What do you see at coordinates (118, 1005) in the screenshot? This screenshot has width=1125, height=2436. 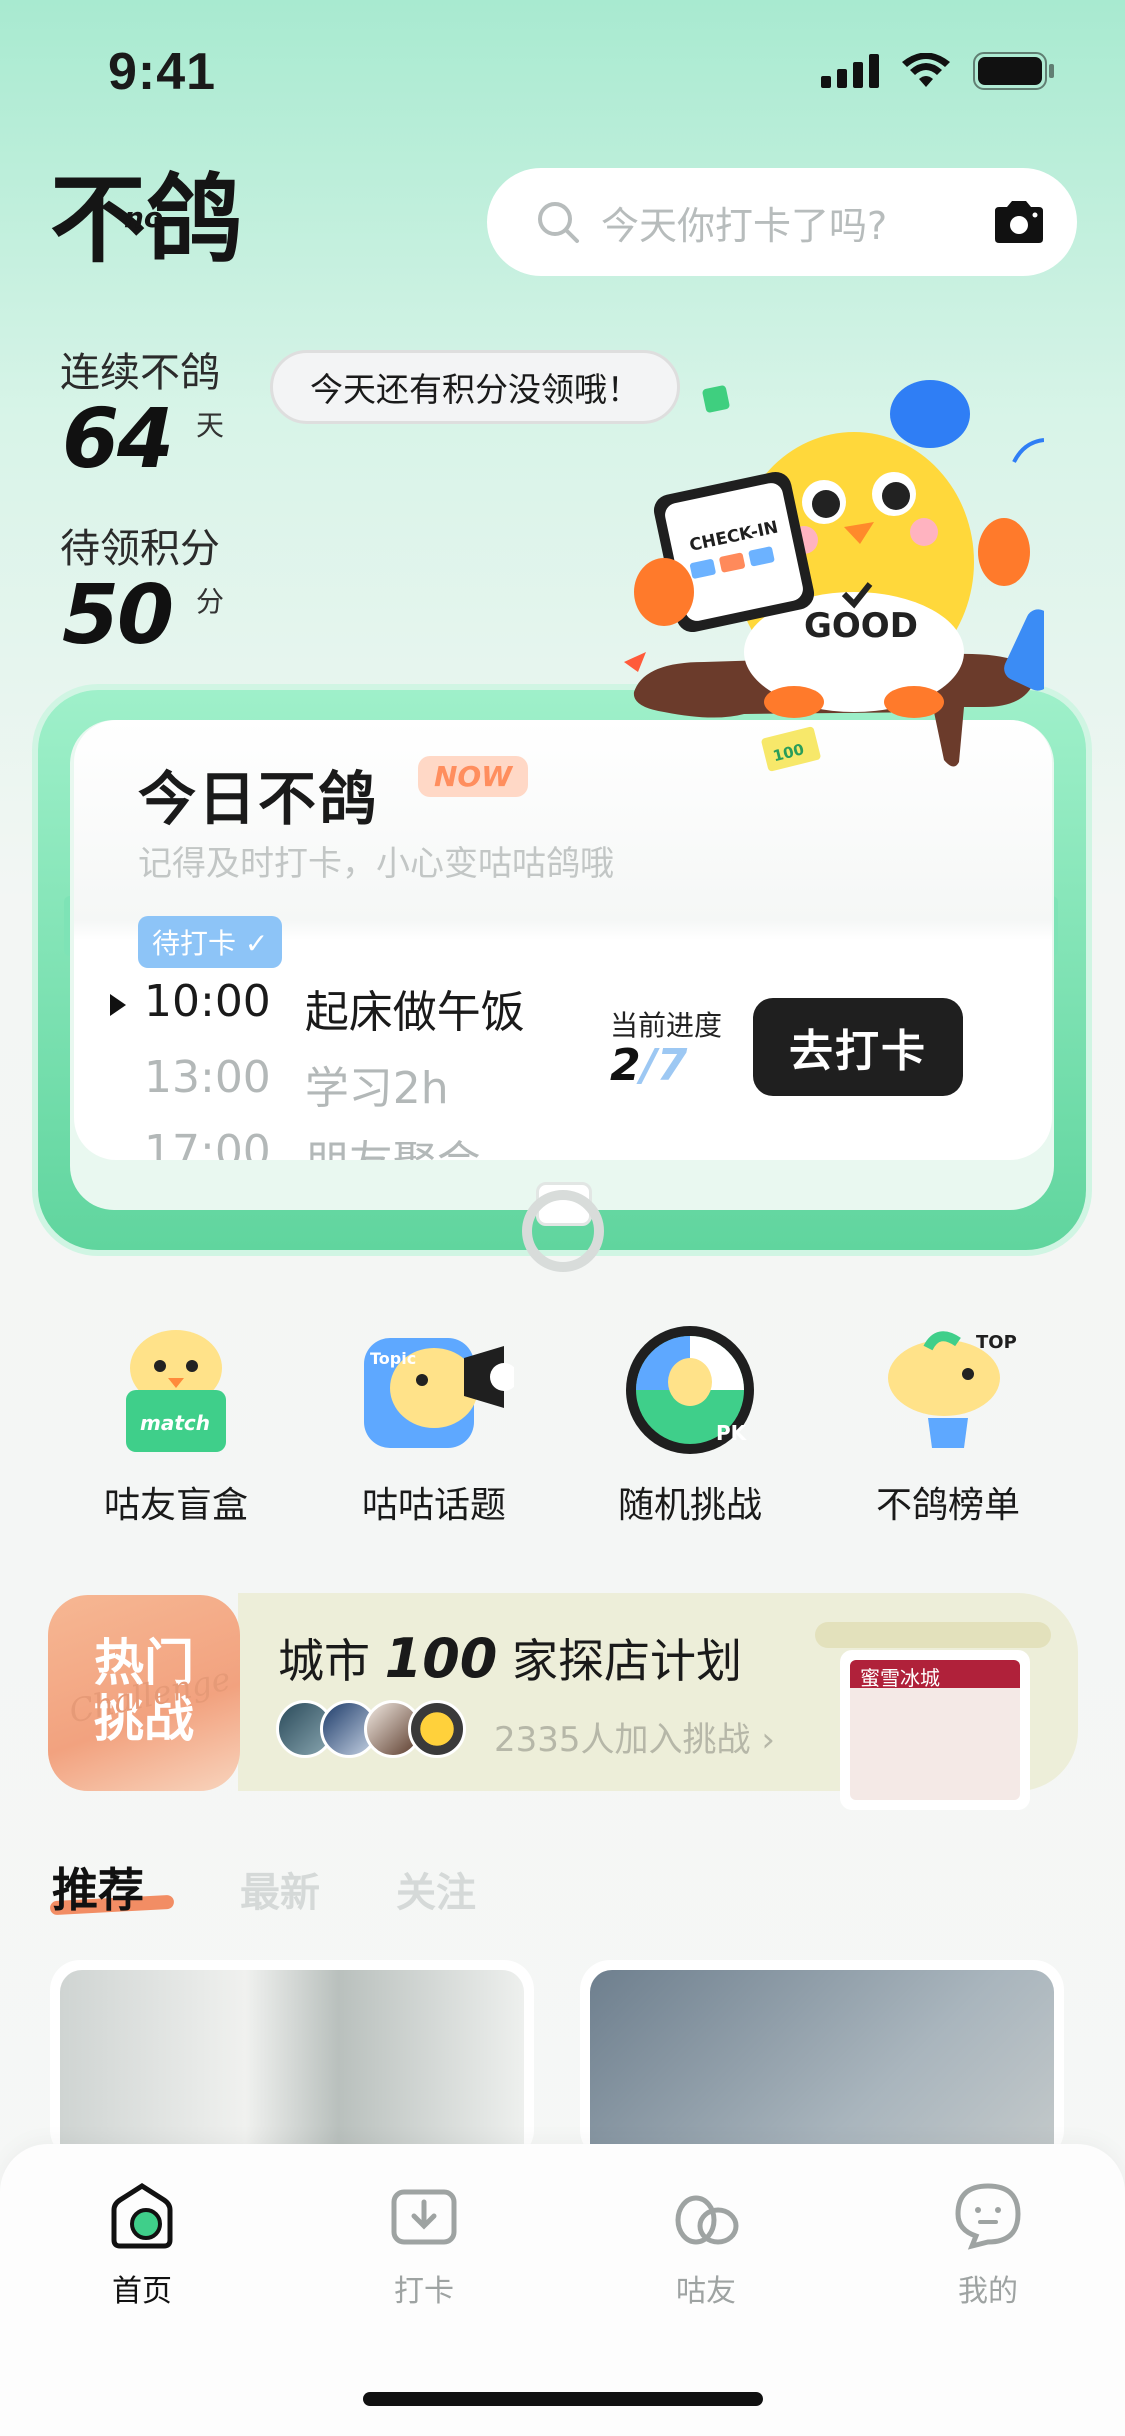 I see `current-item-arrow-icon` at bounding box center [118, 1005].